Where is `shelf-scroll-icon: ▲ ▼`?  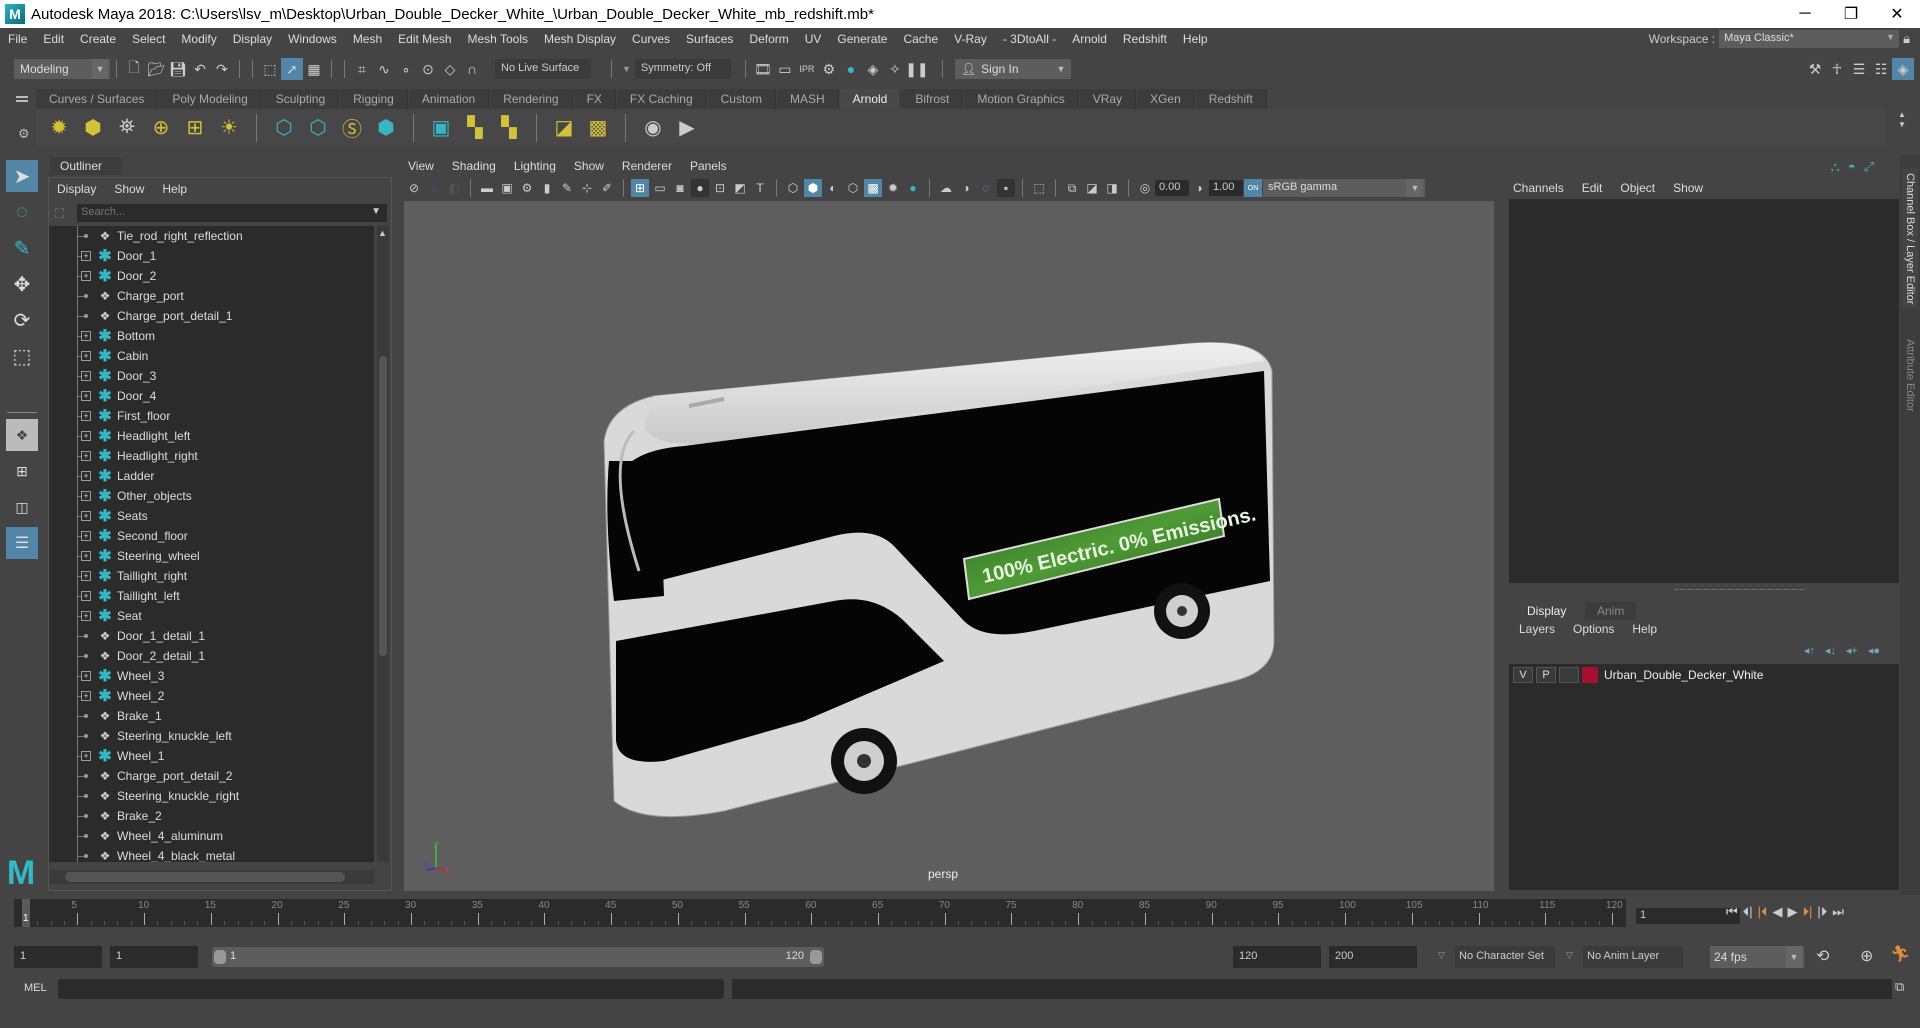
shelf-scroll-icon: ▲ ▼ is located at coordinates (1902, 120).